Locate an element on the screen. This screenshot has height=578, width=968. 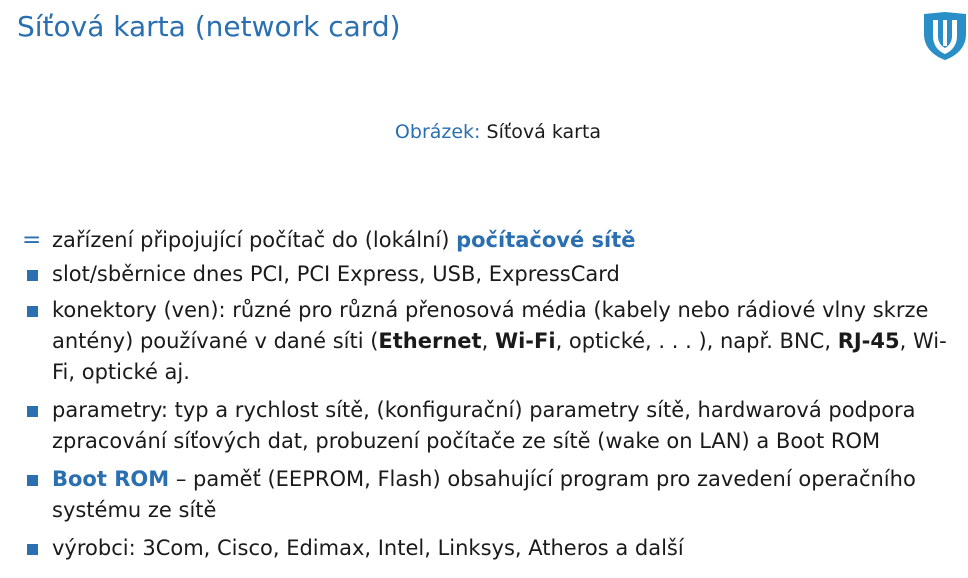
university-shield-logo-icon is located at coordinates (945, 36).